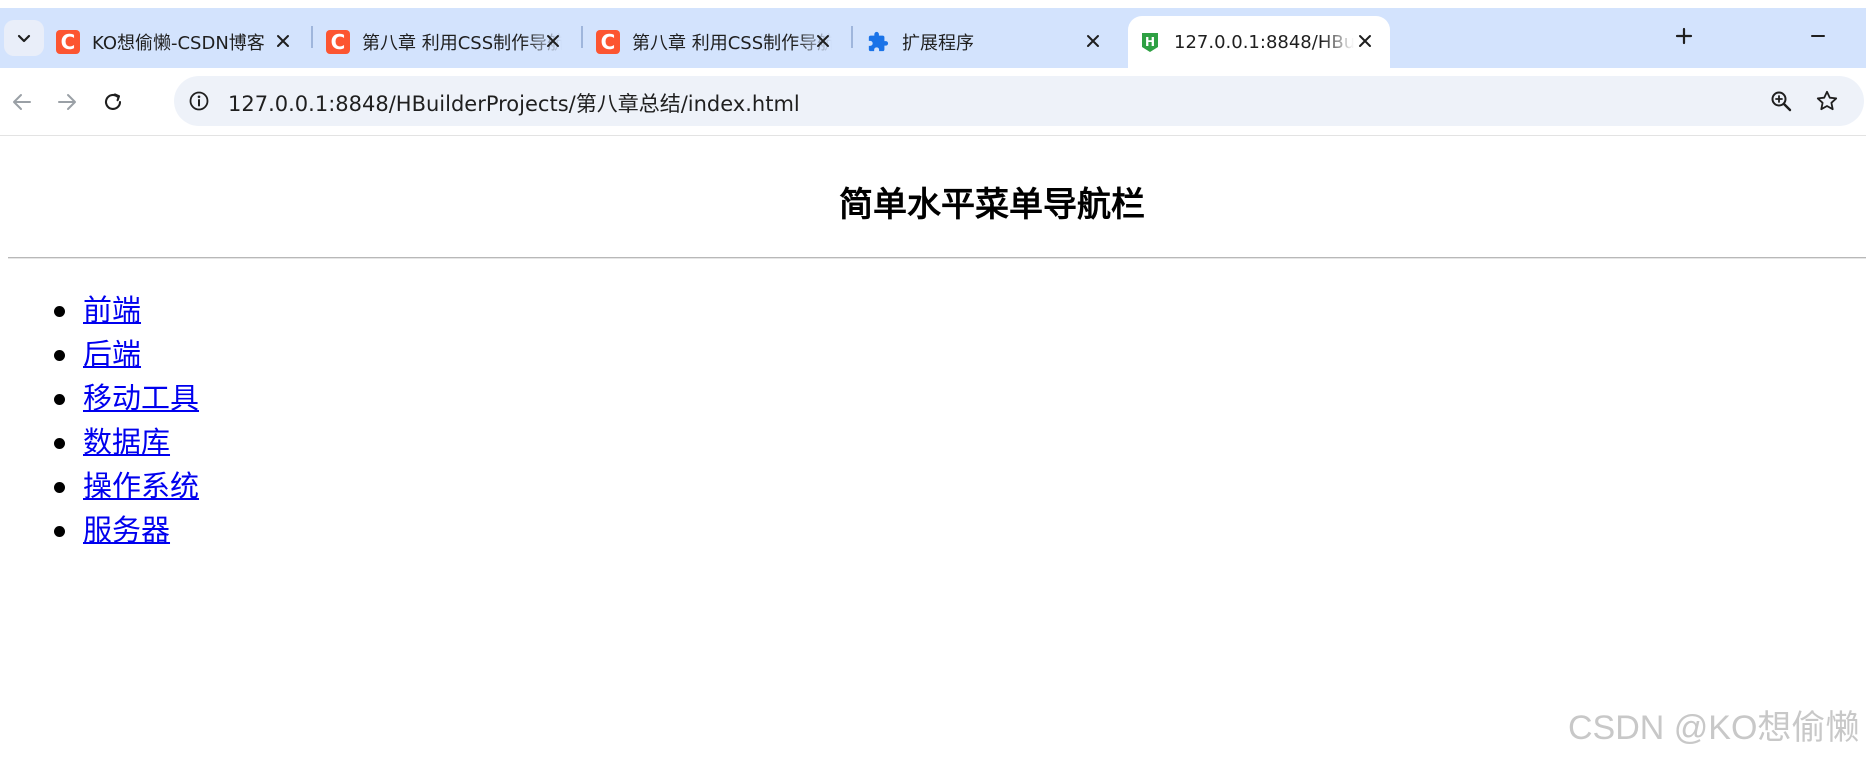 This screenshot has height=762, width=1866. I want to click on csdn-watermark: CSDN @KO想偷懒, so click(1714, 728).